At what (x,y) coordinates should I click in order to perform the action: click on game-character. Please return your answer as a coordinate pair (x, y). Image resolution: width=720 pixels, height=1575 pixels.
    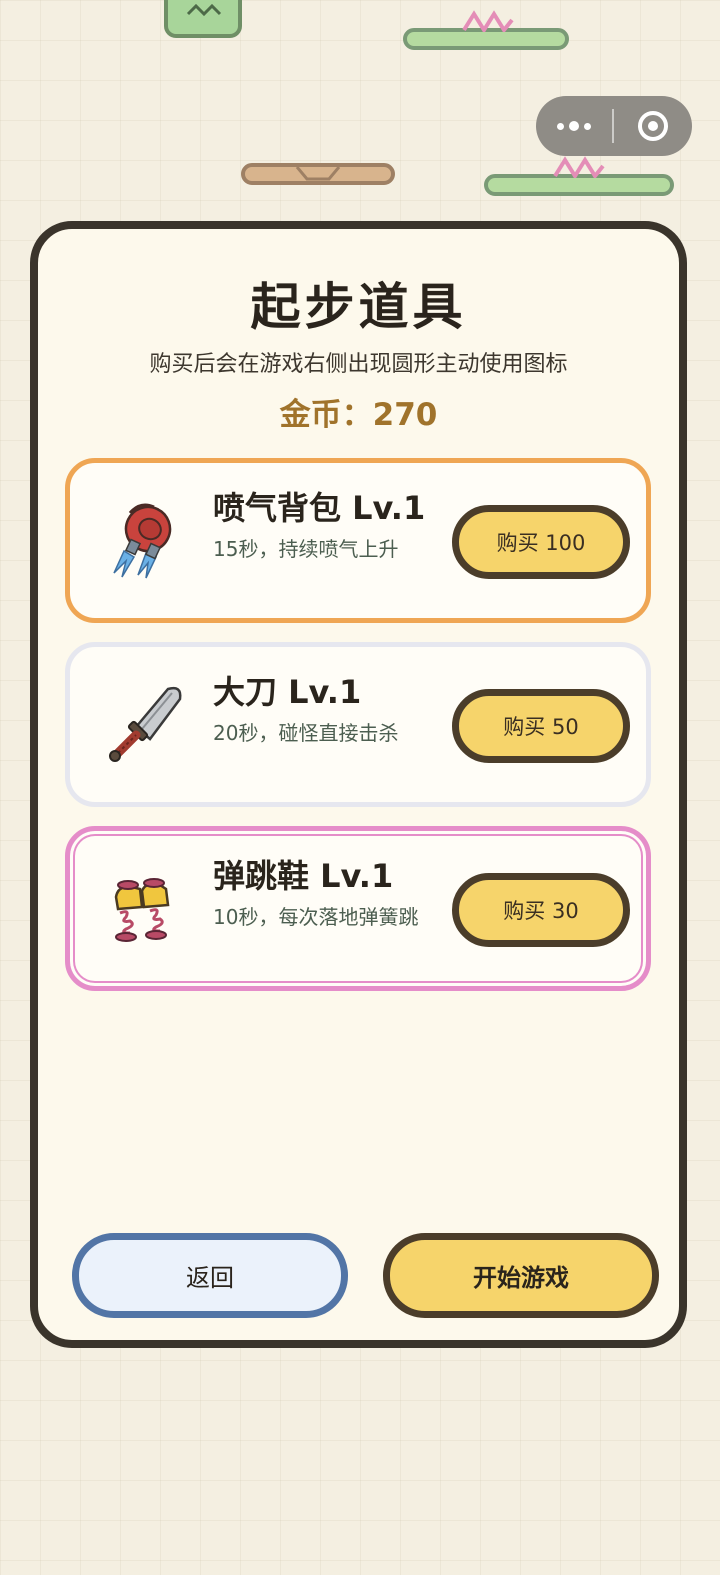
    Looking at the image, I should click on (203, 19).